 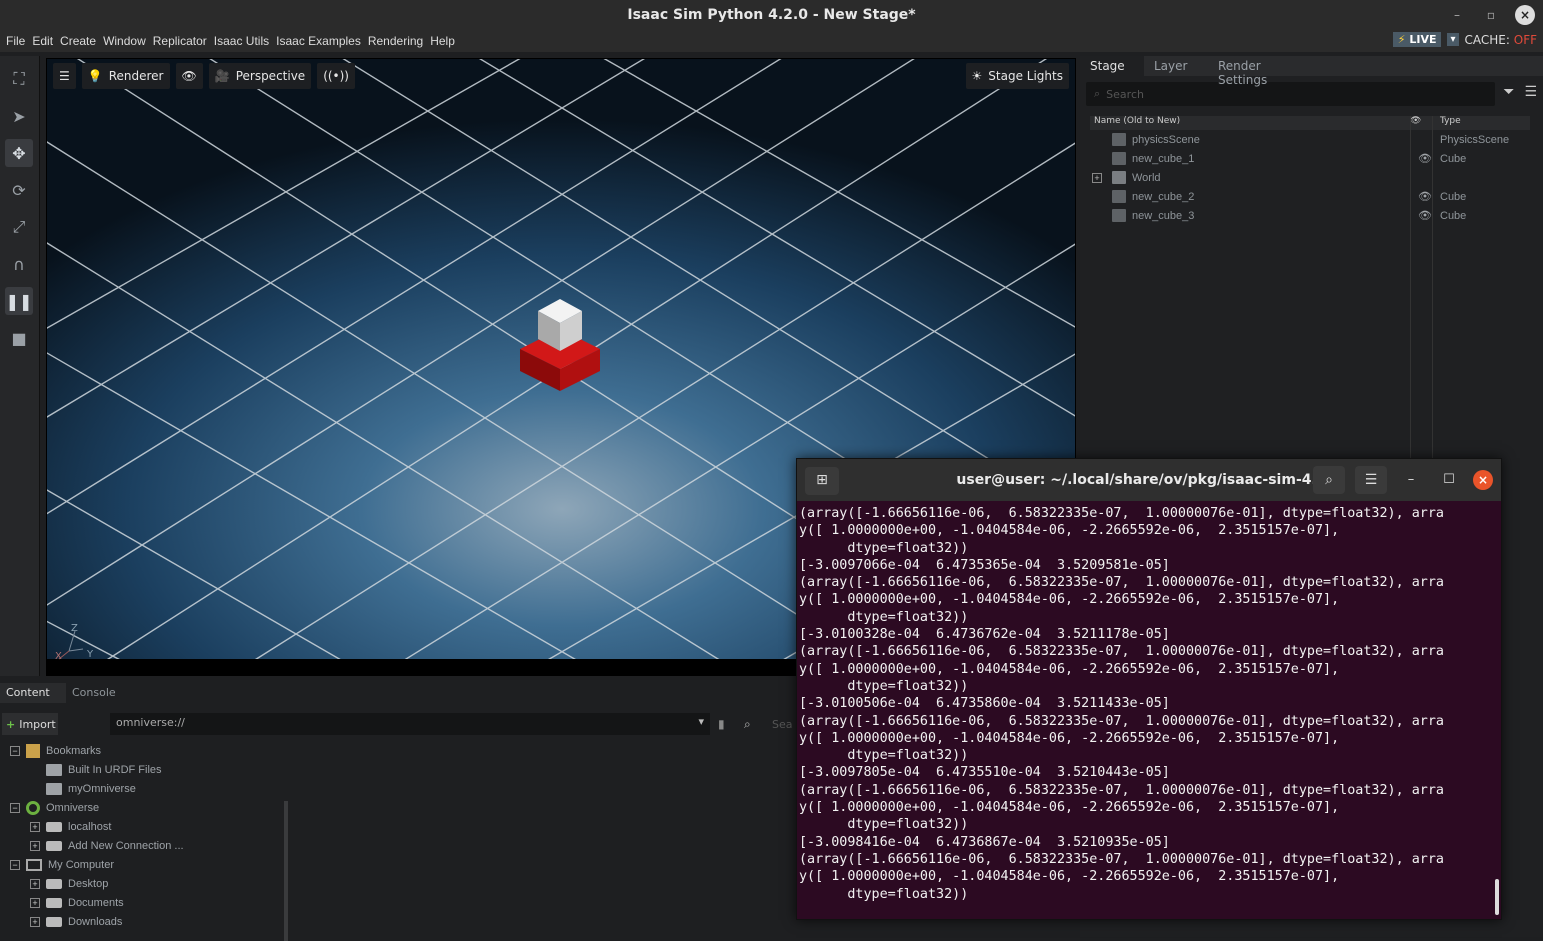 What do you see at coordinates (125, 76) in the screenshot?
I see `renderer-button: 💡 Renderer` at bounding box center [125, 76].